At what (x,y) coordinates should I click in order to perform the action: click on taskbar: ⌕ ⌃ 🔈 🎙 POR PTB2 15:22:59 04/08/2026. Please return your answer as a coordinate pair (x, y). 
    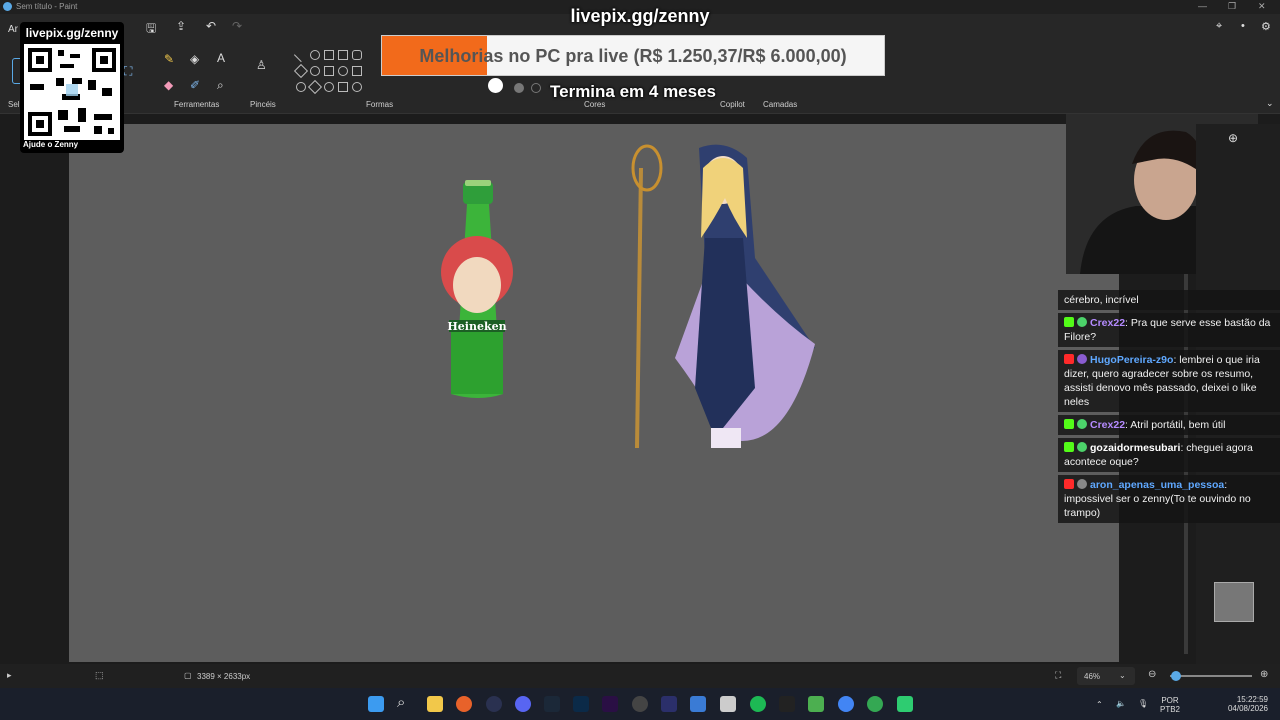
    Looking at the image, I should click on (640, 704).